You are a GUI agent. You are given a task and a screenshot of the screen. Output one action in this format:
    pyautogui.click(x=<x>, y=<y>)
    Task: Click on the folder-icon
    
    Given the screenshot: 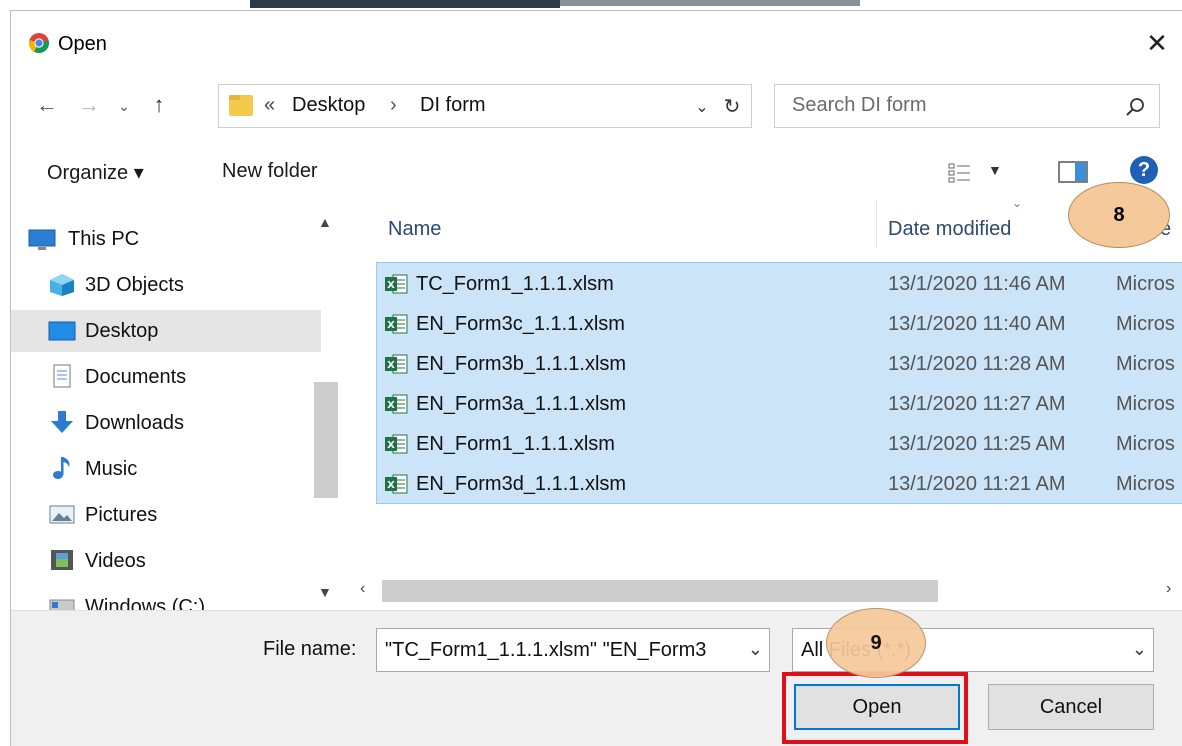 What is the action you would take?
    pyautogui.click(x=241, y=105)
    